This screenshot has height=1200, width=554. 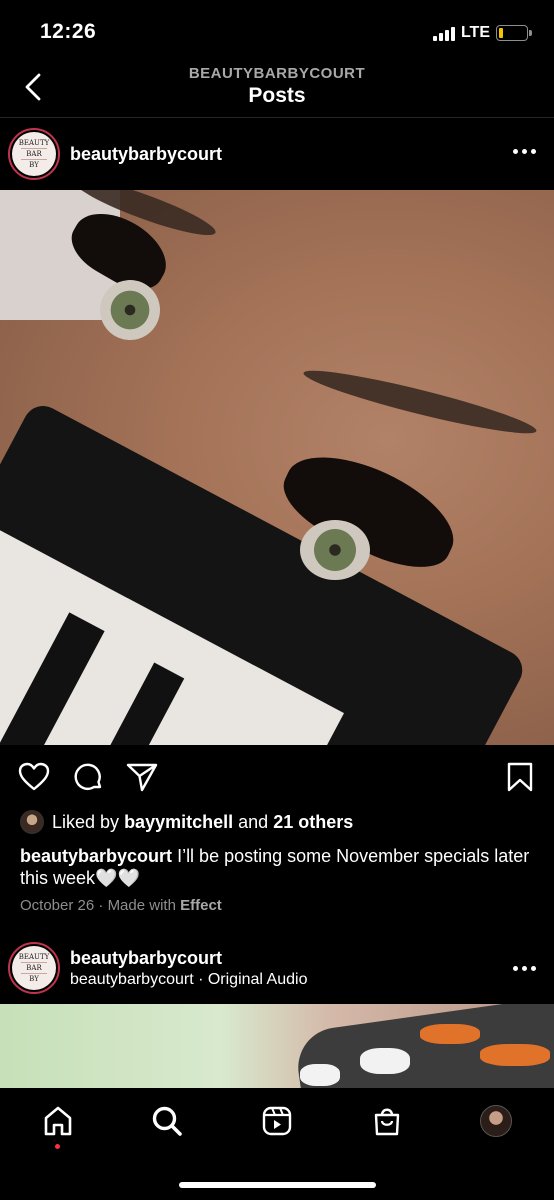 I want to click on home-icon, so click(x=58, y=1121).